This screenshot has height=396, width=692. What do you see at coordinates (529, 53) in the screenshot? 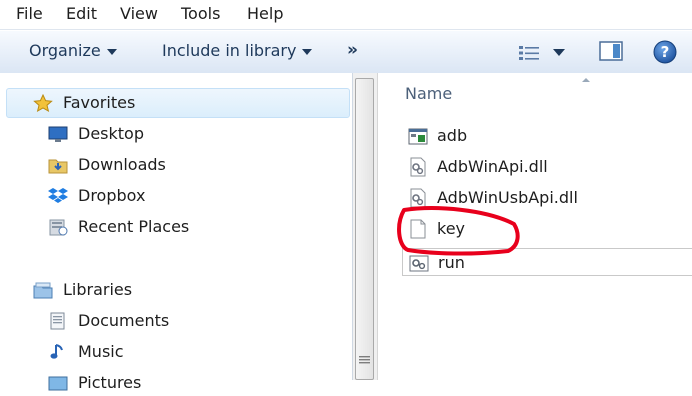
I see `change-view-icon` at bounding box center [529, 53].